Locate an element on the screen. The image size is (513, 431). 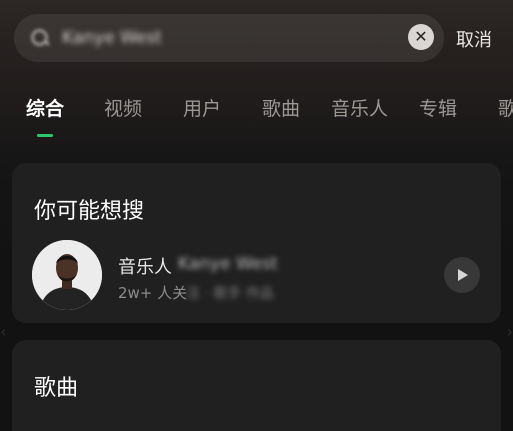
cancel-button: 取消 is located at coordinates (474, 39).